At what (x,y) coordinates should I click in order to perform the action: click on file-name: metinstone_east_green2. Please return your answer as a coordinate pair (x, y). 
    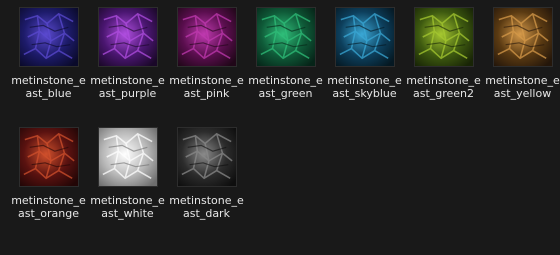
    Looking at the image, I should click on (443, 87).